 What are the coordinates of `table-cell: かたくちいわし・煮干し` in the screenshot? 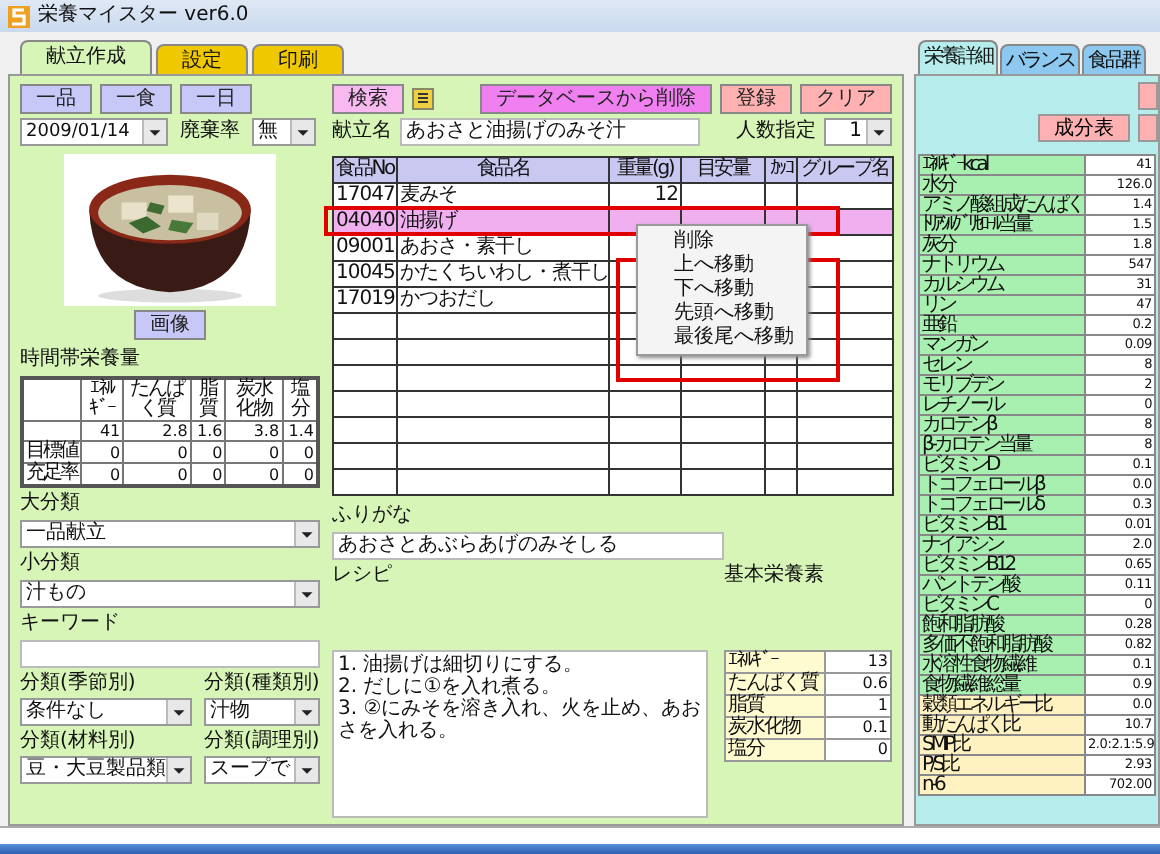 It's located at (503, 274).